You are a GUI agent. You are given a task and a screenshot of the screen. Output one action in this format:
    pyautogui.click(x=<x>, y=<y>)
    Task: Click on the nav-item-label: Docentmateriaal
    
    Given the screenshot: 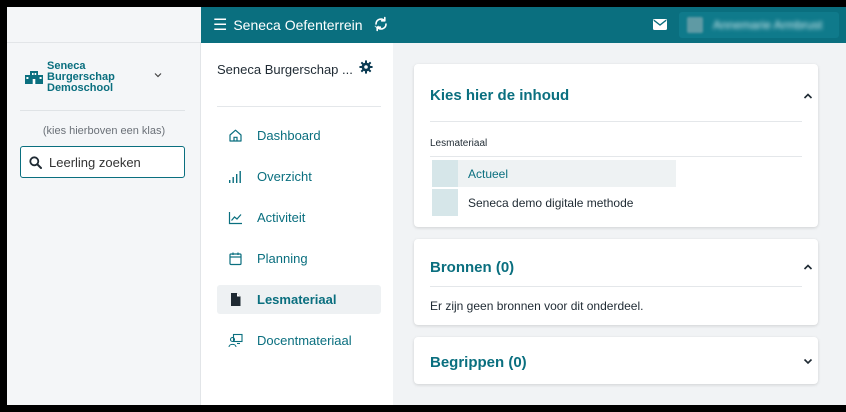 What is the action you would take?
    pyautogui.click(x=304, y=340)
    